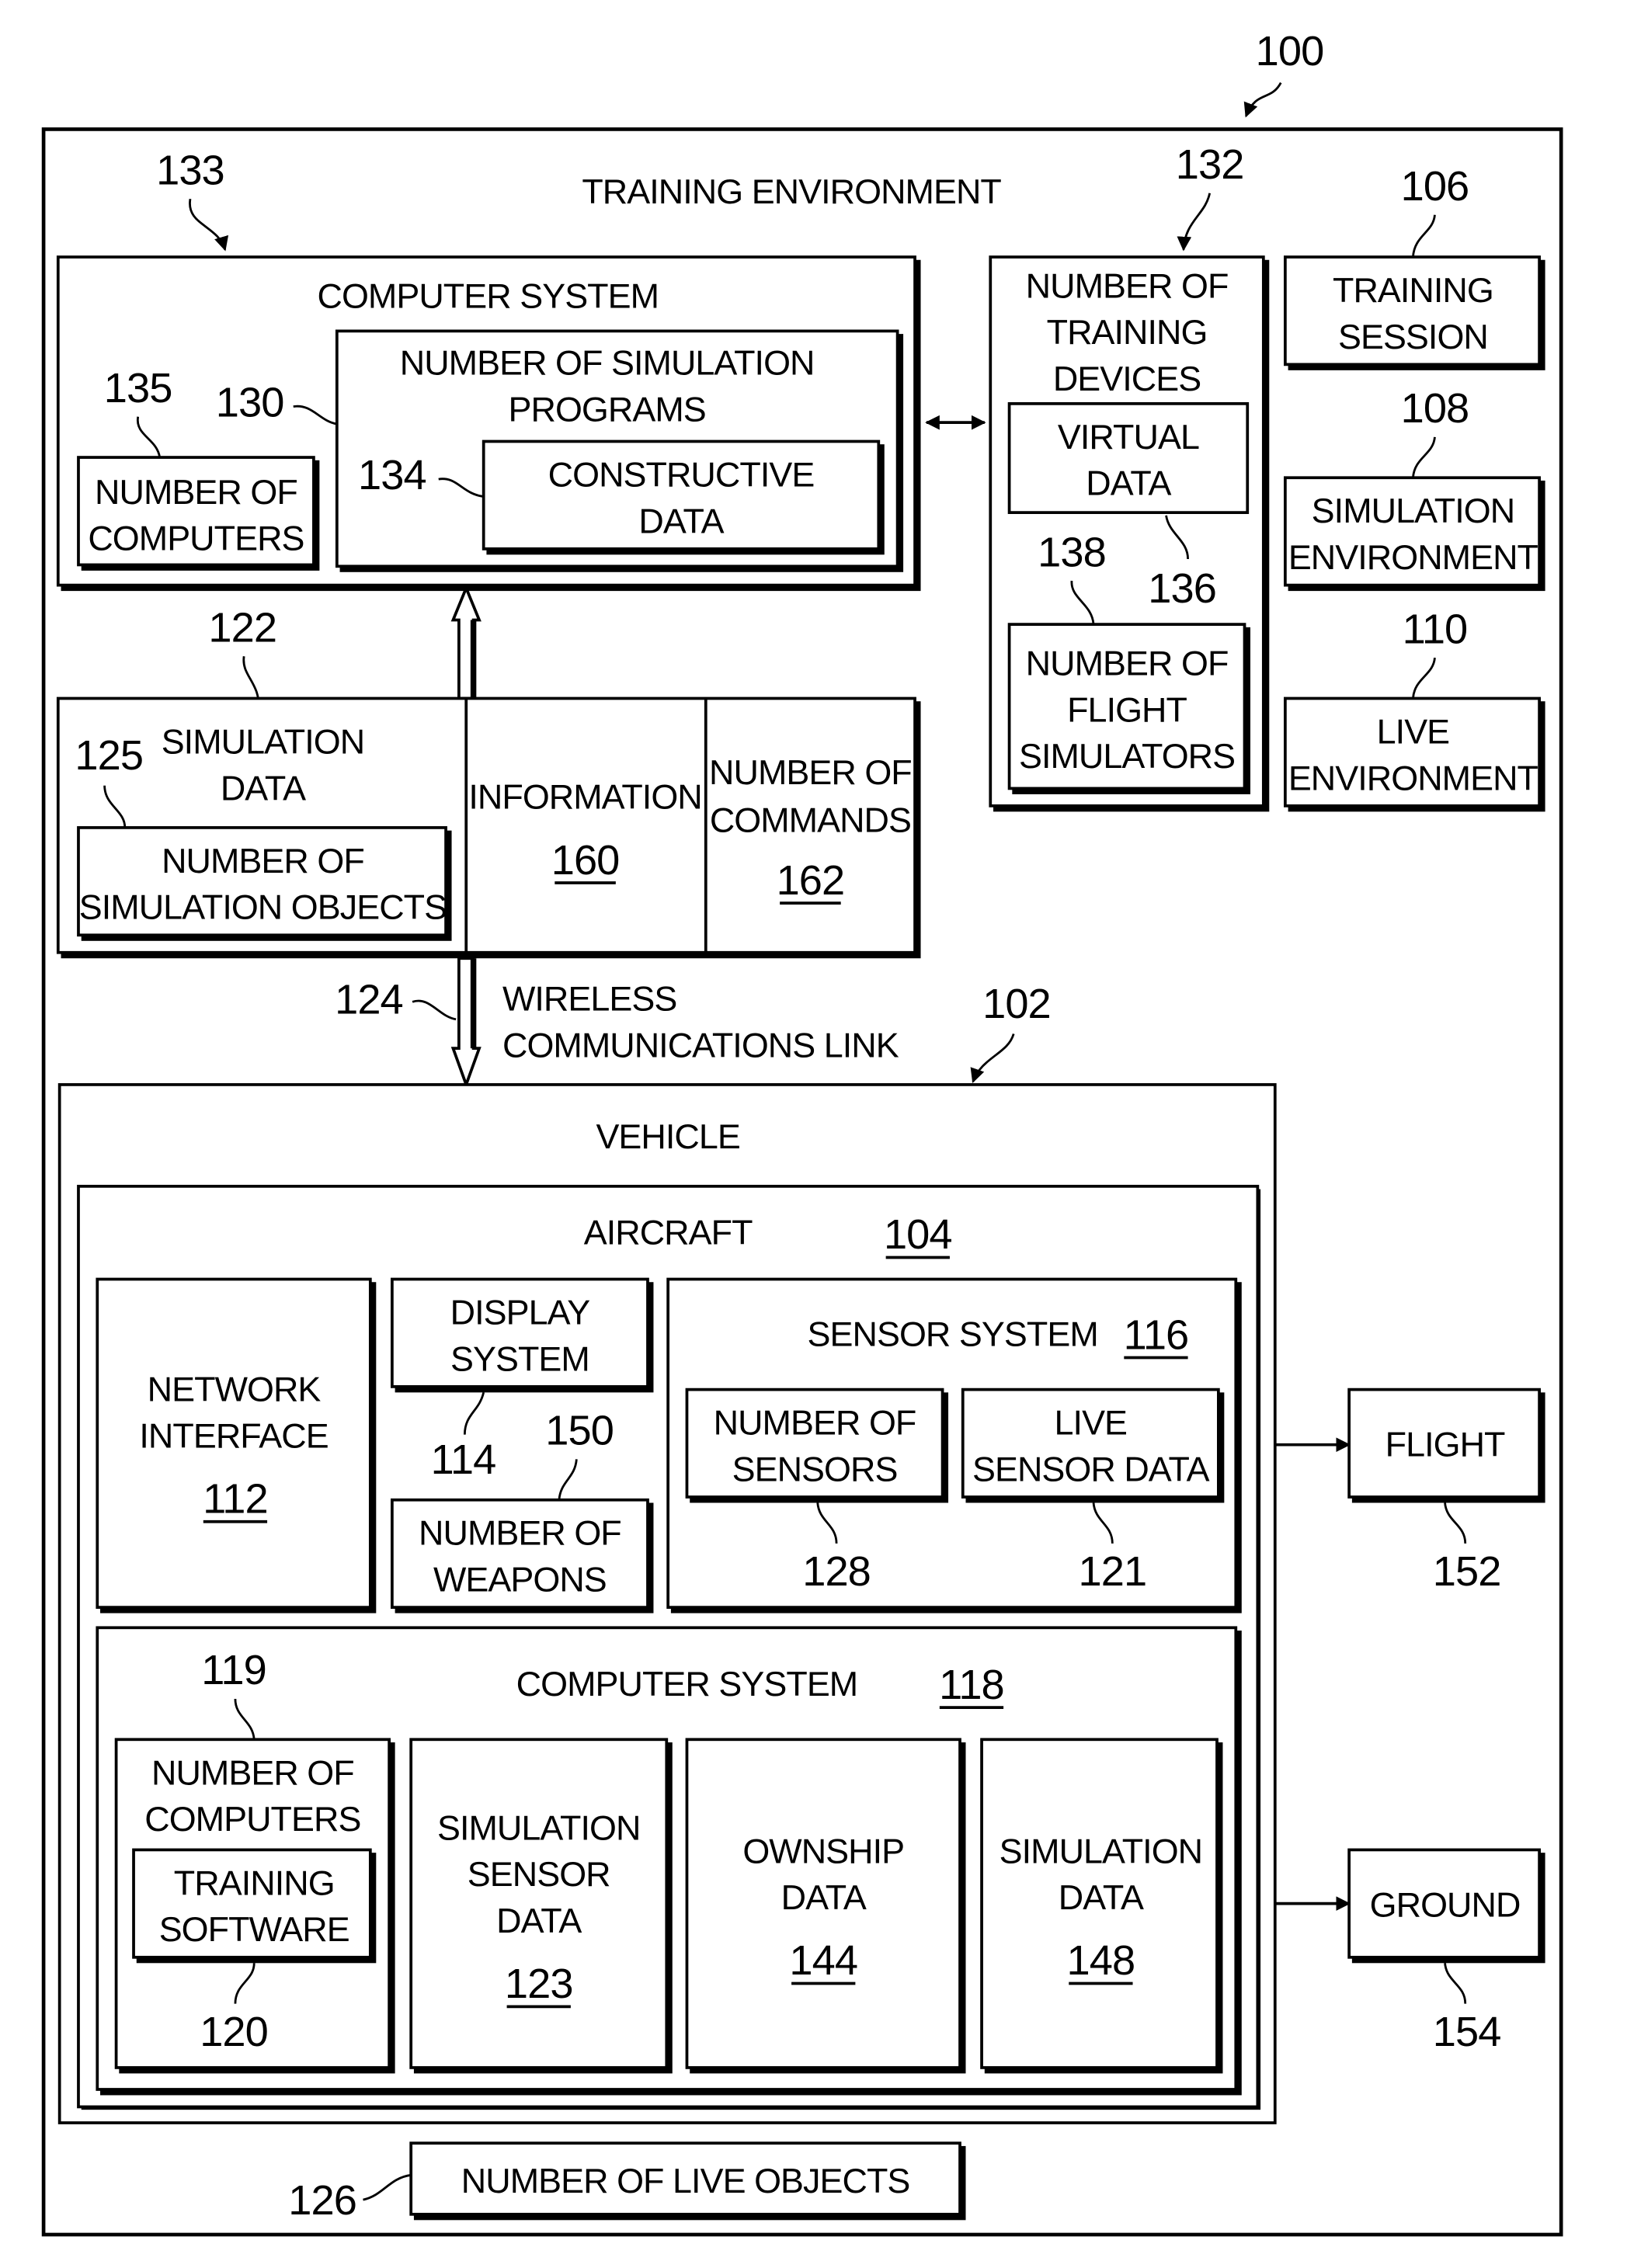 This screenshot has width=1641, height=2268. I want to click on constructive-data-line2: DATA, so click(681, 520).